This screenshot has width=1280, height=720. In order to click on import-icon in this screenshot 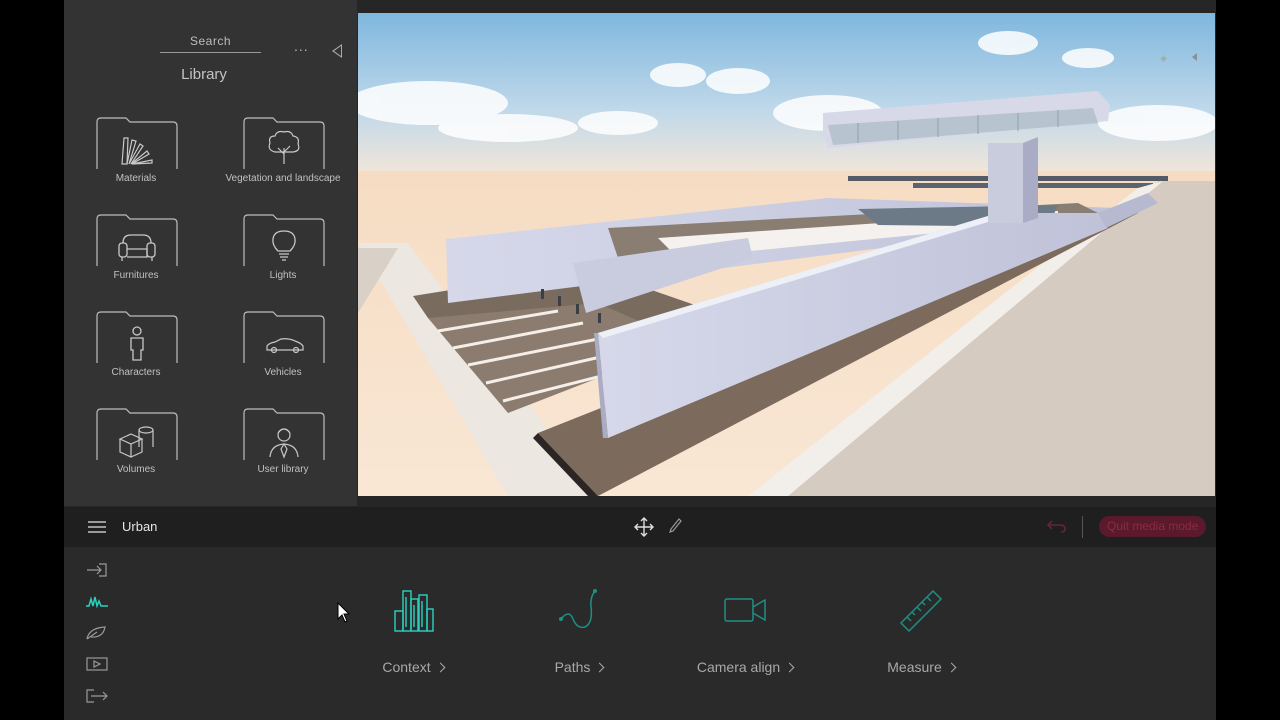, I will do `click(97, 570)`.